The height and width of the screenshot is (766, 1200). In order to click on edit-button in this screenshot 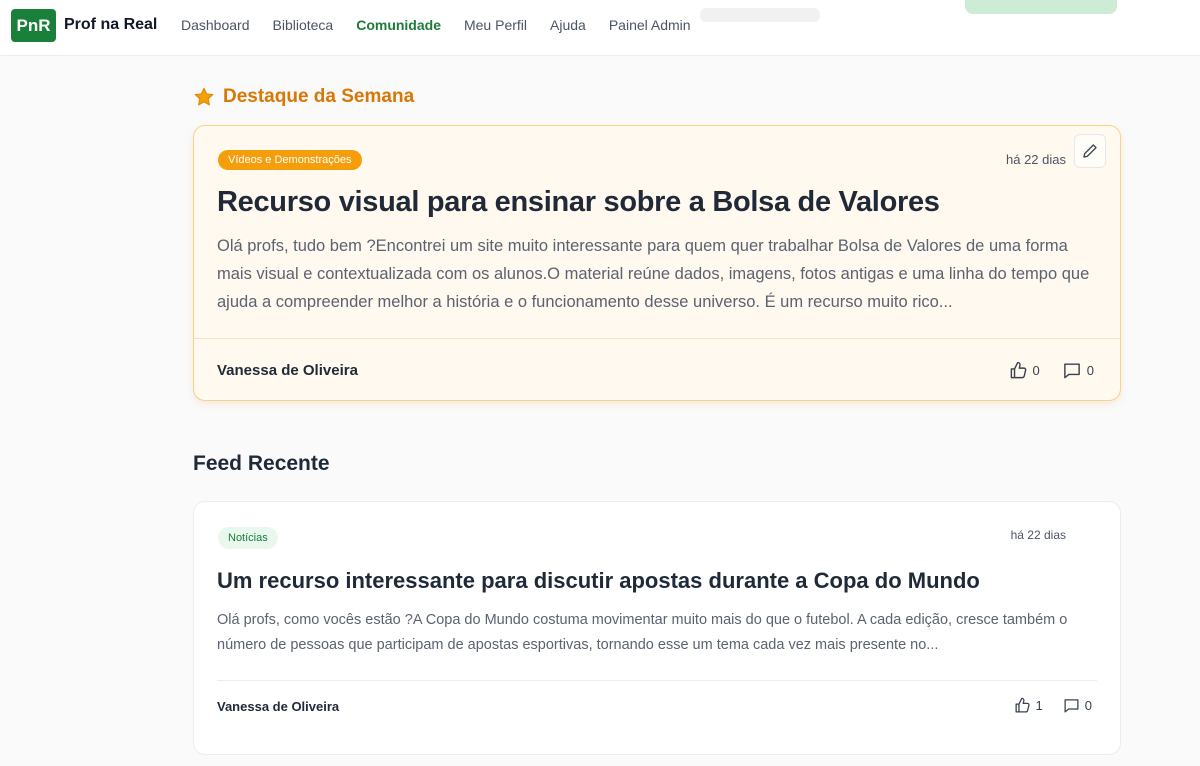, I will do `click(1090, 151)`.